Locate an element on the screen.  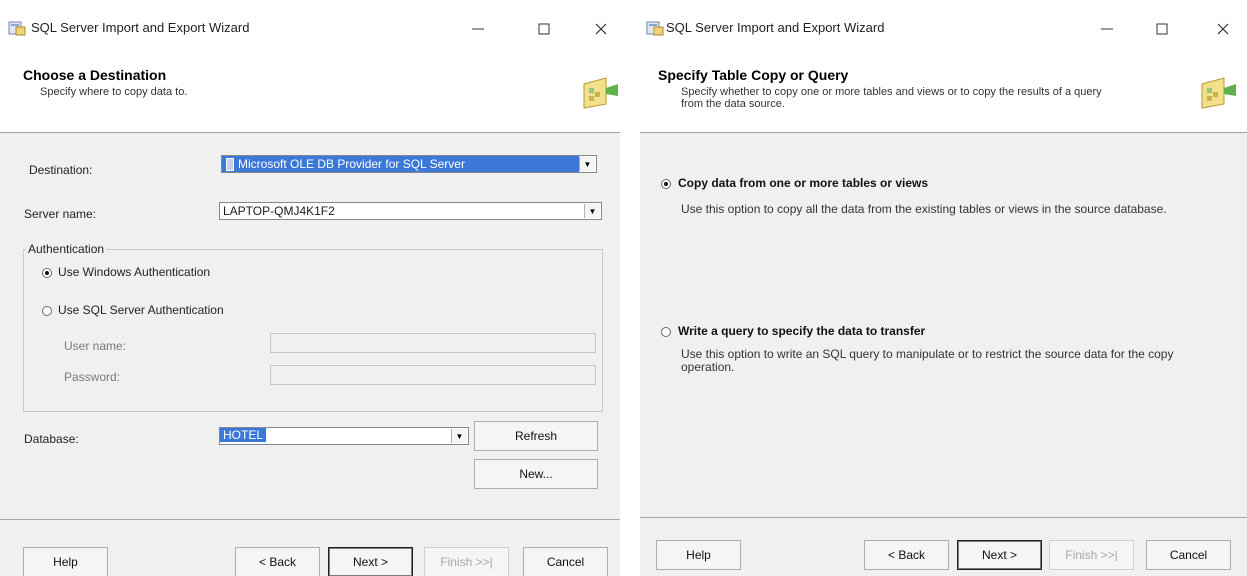
write-query-description-line2: operation. is located at coordinates (708, 367).